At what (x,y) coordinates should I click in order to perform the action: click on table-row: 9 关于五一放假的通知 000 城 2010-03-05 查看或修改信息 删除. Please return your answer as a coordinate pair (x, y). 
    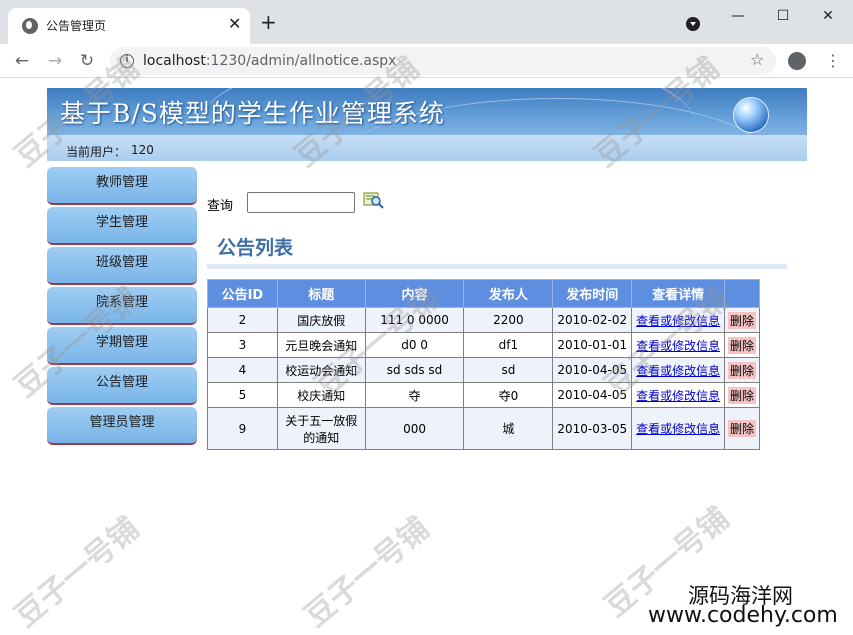
    Looking at the image, I should click on (484, 428).